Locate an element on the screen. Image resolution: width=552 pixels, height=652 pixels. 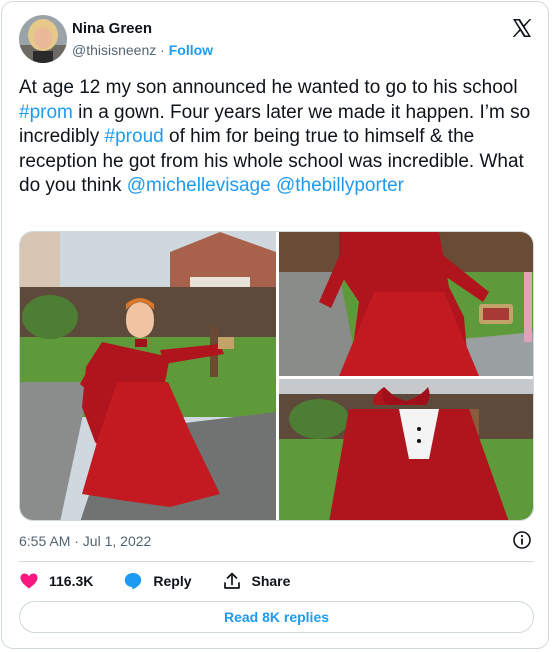
share-button: Share is located at coordinates (256, 581).